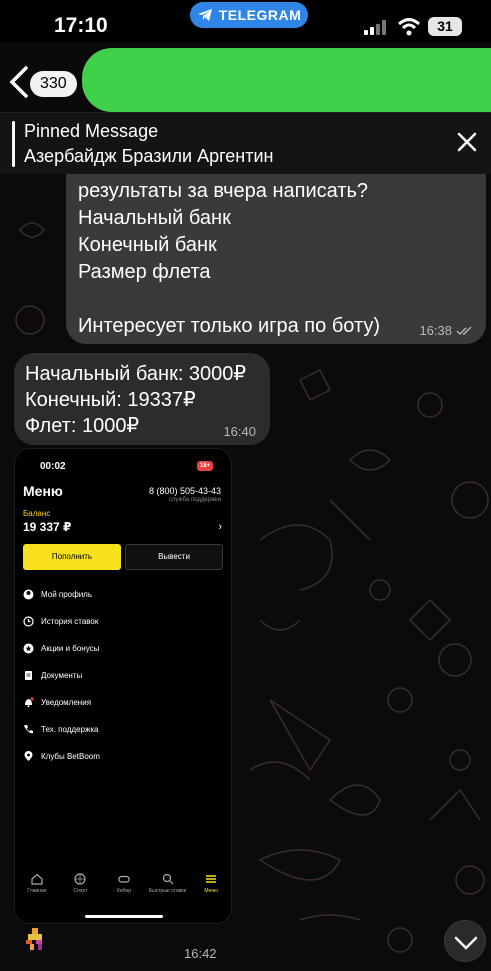 The height and width of the screenshot is (971, 491). Describe the element at coordinates (70, 621) in the screenshot. I see `menu-item-label: История ставок` at that location.